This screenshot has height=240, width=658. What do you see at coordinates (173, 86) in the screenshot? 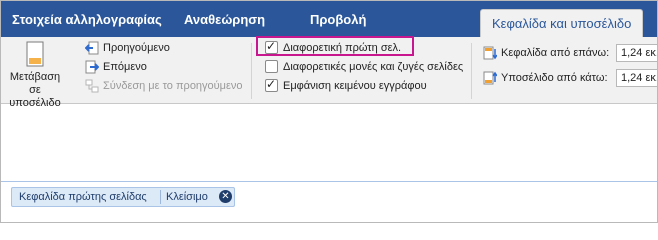
I see `link-to-previous-label: Σύνδεση με το προηγούμενο` at bounding box center [173, 86].